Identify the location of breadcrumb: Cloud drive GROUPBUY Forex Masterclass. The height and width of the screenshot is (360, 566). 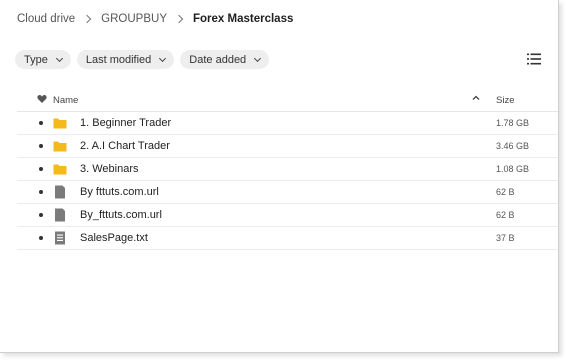
(155, 19).